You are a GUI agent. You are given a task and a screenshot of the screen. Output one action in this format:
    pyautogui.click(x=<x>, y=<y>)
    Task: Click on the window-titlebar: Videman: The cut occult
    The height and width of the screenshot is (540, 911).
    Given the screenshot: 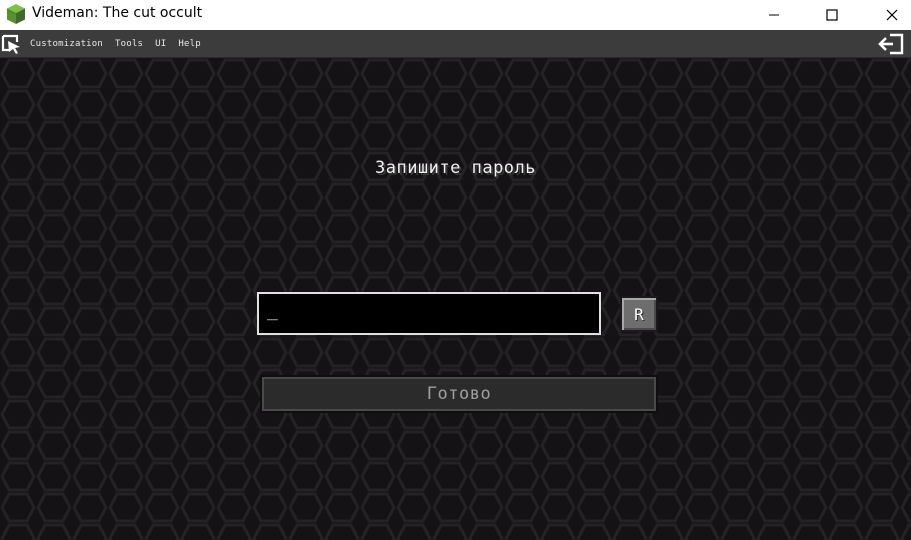 What is the action you would take?
    pyautogui.click(x=455, y=15)
    